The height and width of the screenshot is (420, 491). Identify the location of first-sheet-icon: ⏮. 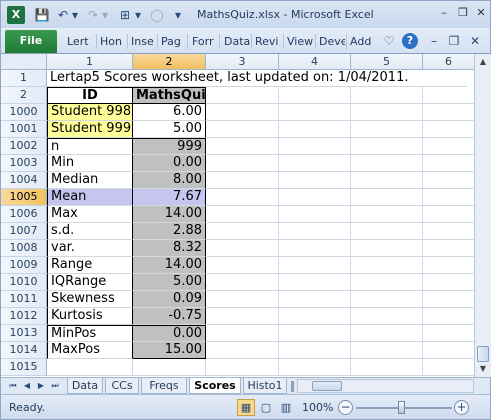
(13, 386).